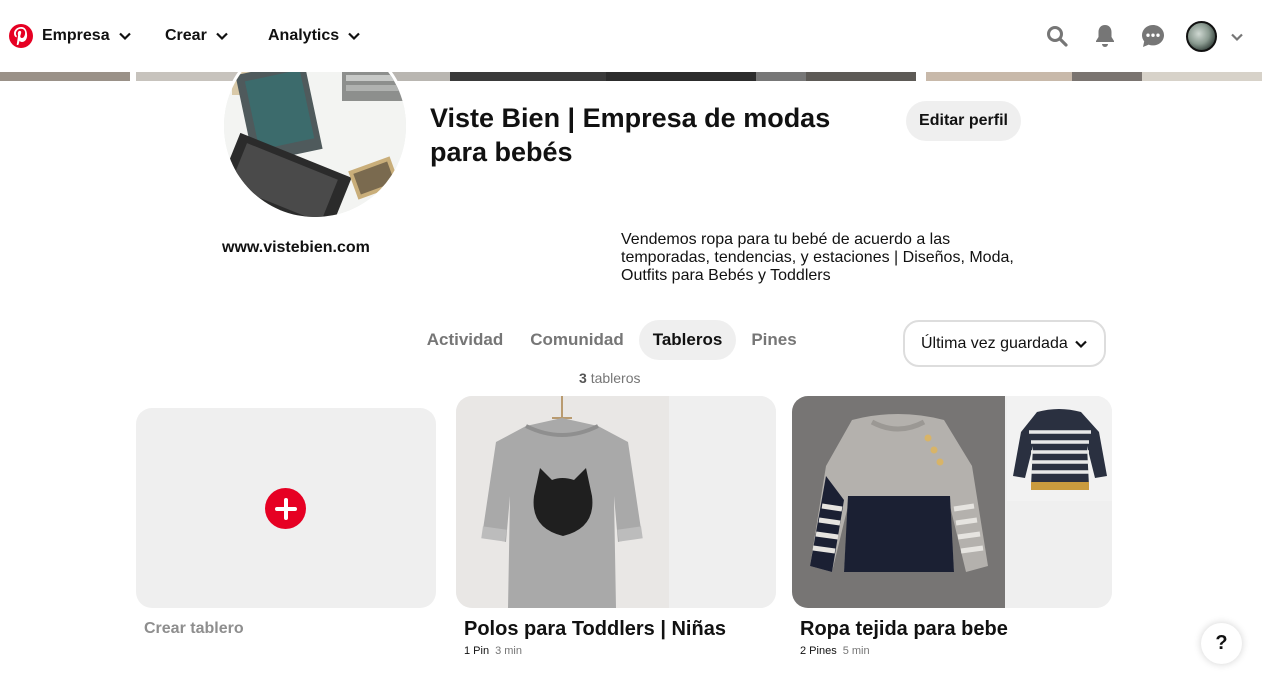 This screenshot has width=1262, height=673. I want to click on bell-icon, so click(1105, 36).